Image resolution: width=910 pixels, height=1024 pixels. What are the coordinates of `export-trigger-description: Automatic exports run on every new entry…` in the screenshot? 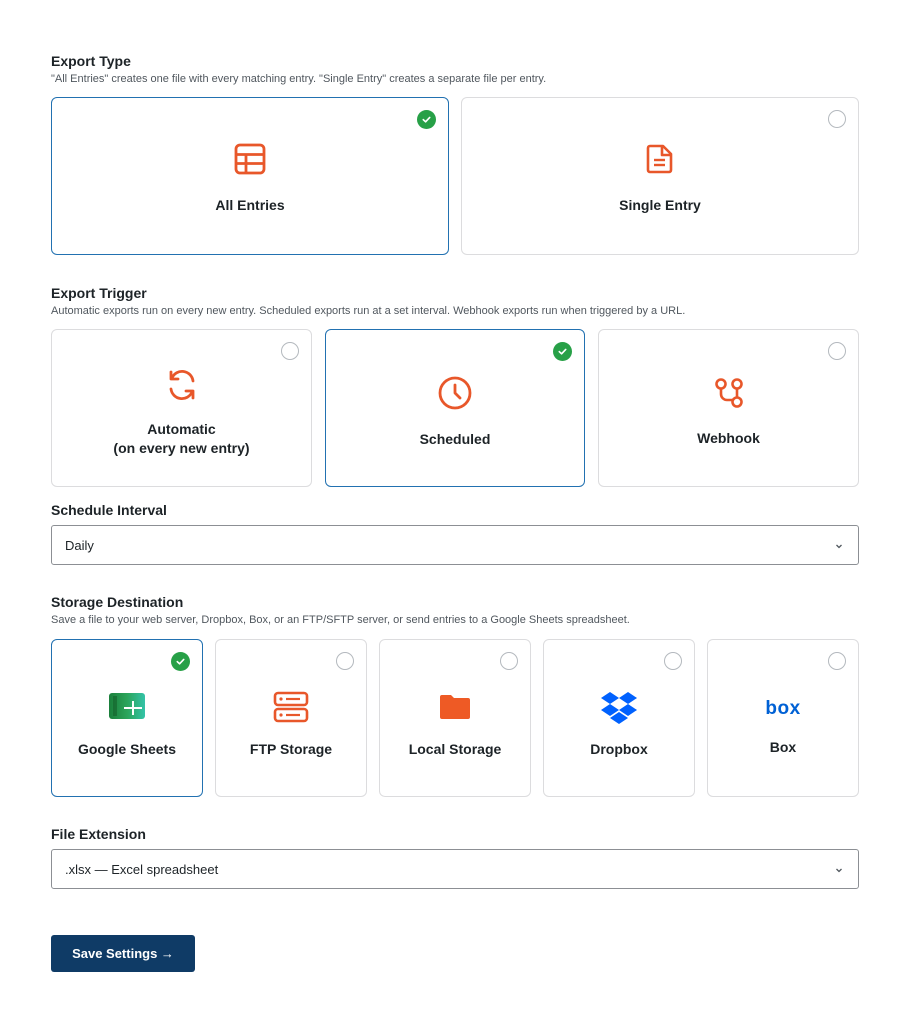 It's located at (368, 311).